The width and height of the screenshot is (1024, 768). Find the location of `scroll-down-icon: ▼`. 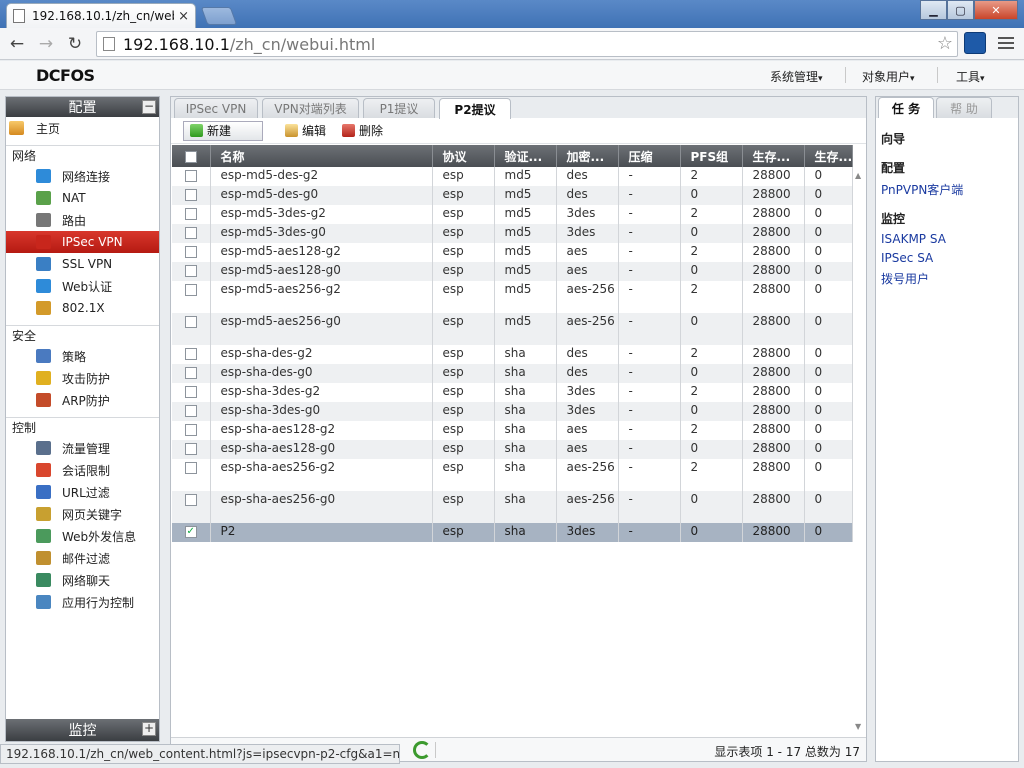

scroll-down-icon: ▼ is located at coordinates (858, 726).